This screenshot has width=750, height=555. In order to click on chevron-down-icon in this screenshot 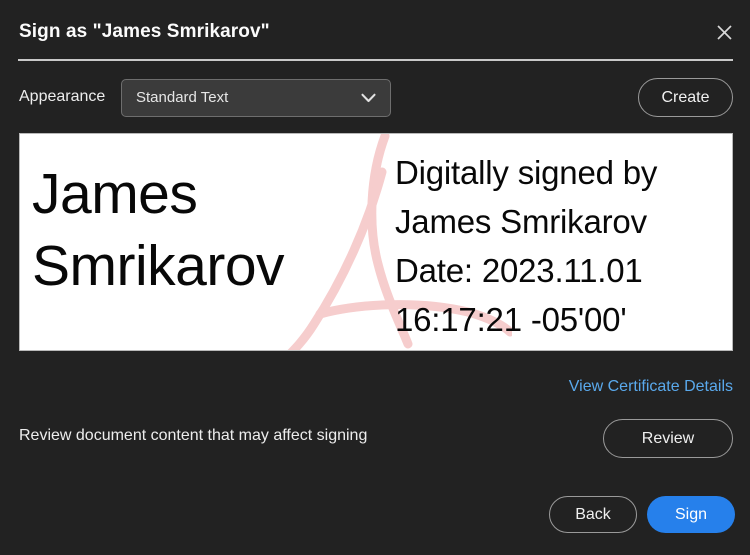, I will do `click(368, 98)`.